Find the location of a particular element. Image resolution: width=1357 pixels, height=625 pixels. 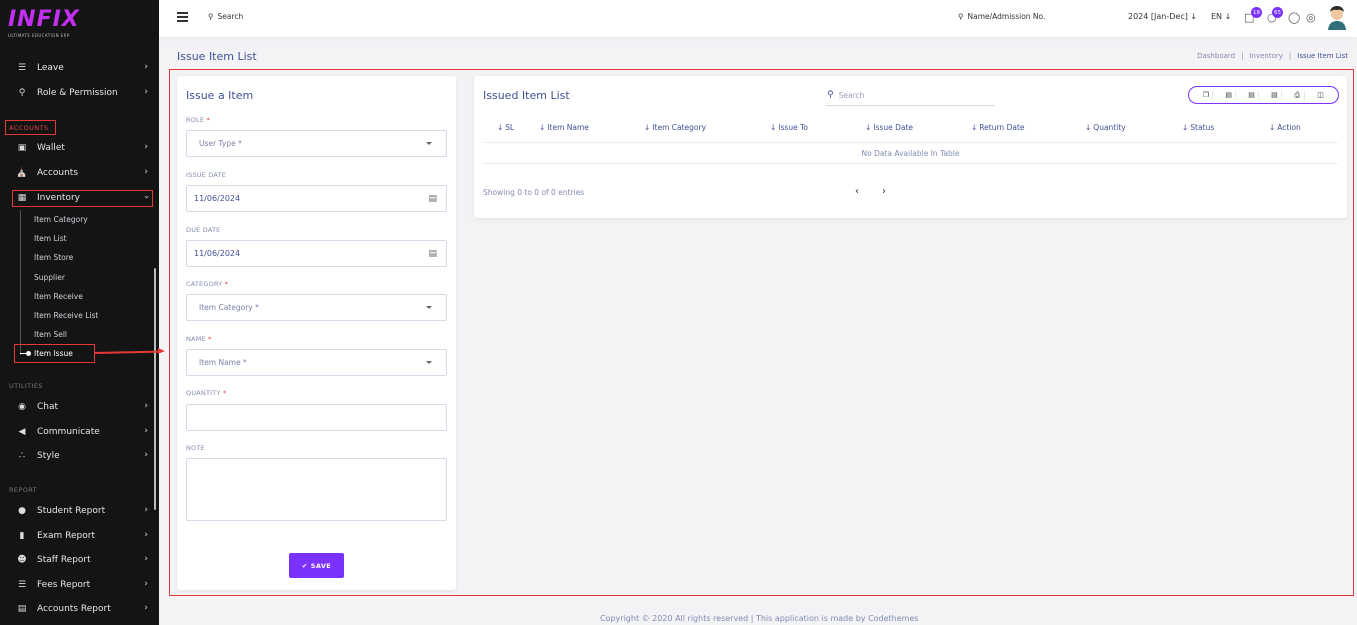

name-admission-search: ⚲ Name/Admission No. is located at coordinates (1001, 16).